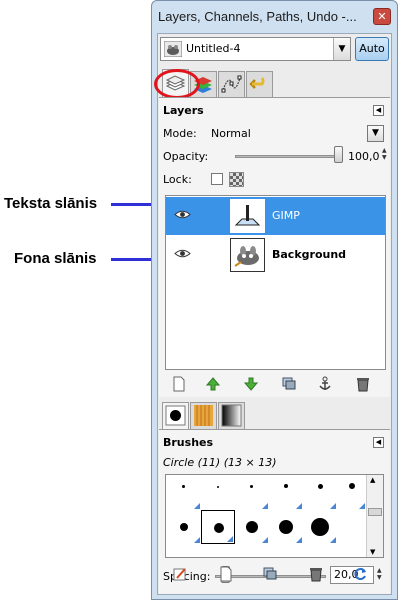 Image resolution: width=400 pixels, height=600 pixels. I want to click on delete-brush-icon, so click(316, 574).